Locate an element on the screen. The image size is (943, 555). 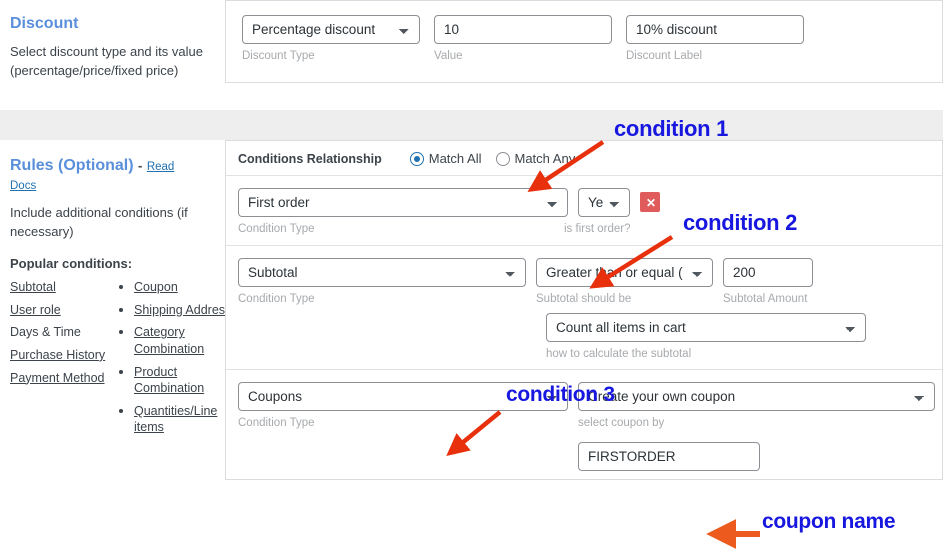
discount-value-input is located at coordinates (523, 29).